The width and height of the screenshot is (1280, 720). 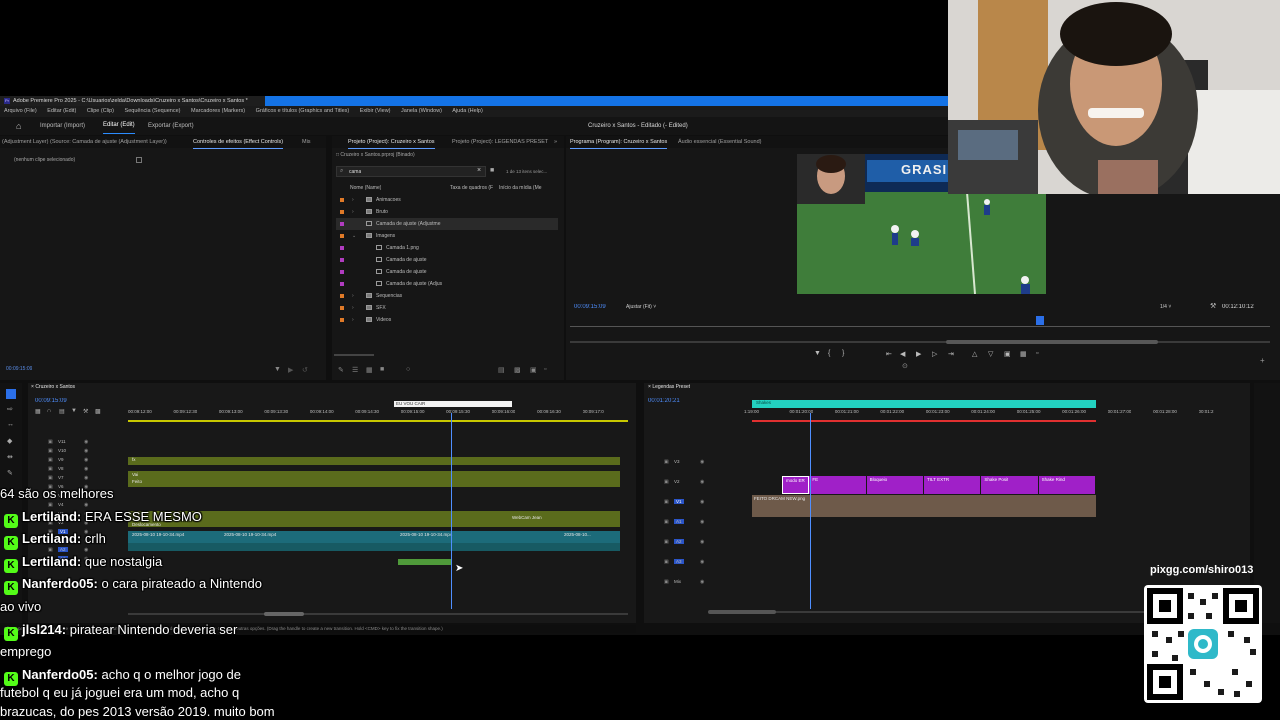 I want to click on project-item: Camada de ajuste (Adjustme, so click(x=447, y=224).